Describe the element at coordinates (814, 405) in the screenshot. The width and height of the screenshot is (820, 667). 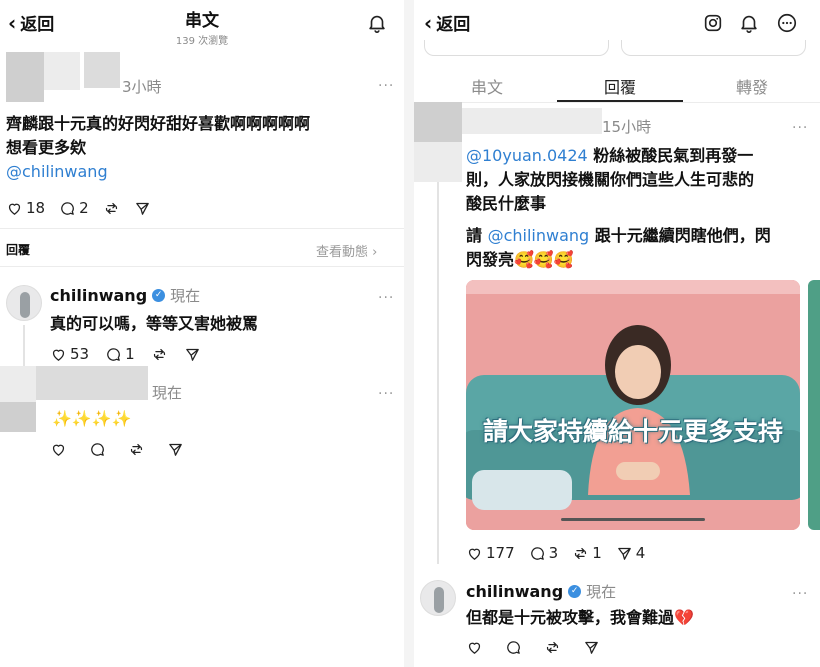
I see `next-image-preview` at that location.